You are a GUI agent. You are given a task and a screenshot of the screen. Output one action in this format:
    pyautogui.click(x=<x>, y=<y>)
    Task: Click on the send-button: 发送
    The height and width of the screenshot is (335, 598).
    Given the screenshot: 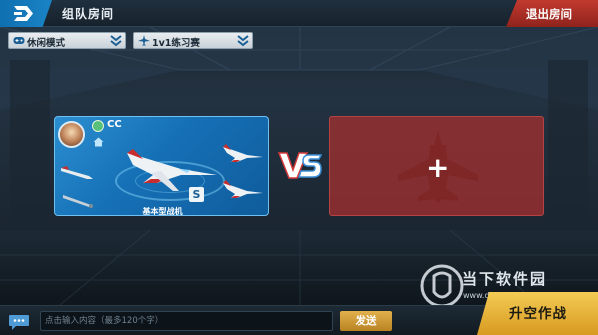 What is the action you would take?
    pyautogui.click(x=366, y=321)
    